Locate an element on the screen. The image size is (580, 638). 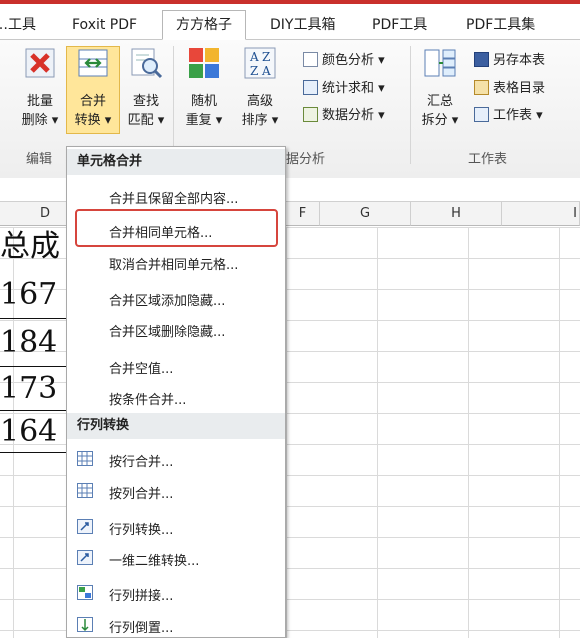
batch-delete-label-2: 删除 ▾ is located at coordinates (40, 120).